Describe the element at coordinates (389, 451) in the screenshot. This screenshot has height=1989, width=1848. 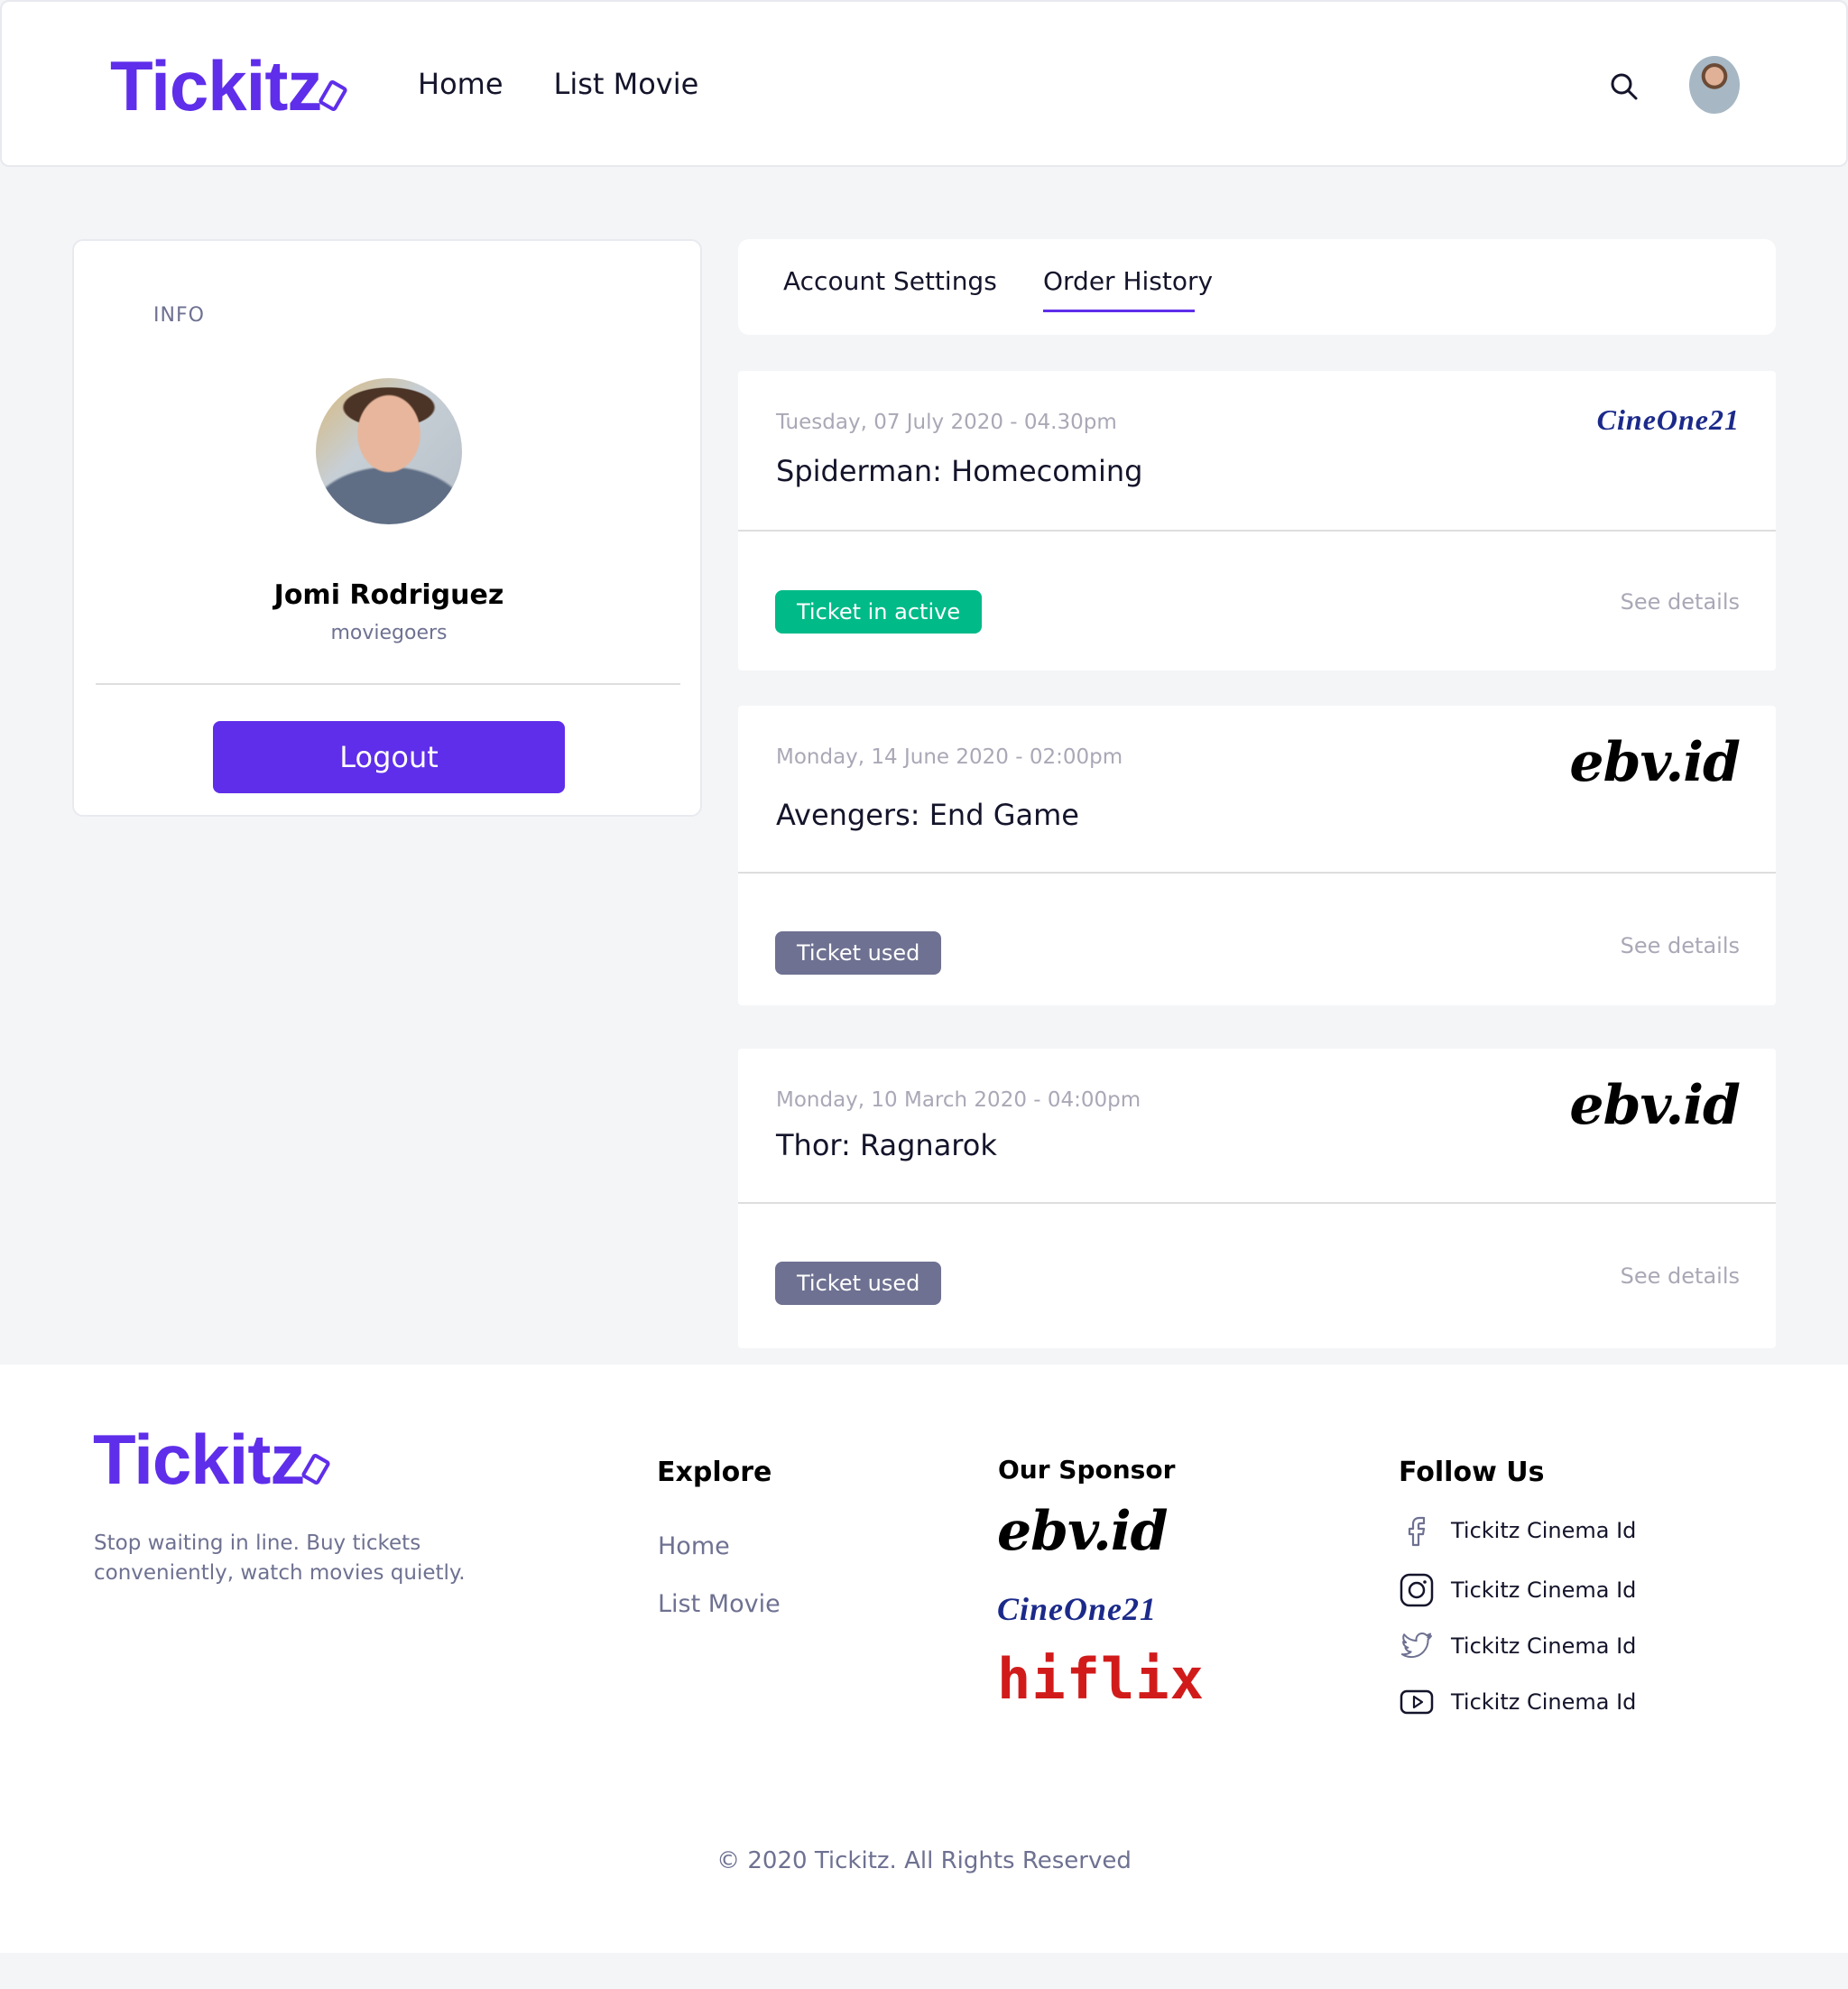
I see `profile-avatar` at that location.